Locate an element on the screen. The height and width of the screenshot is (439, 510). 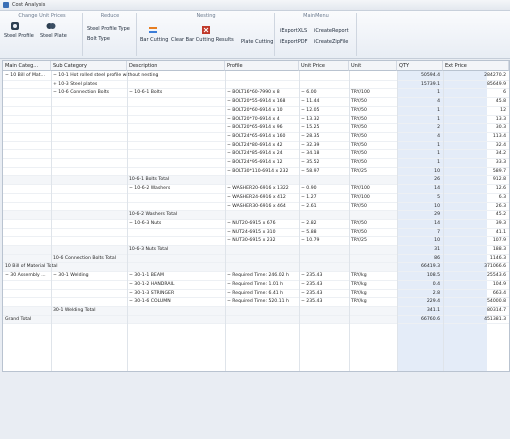
cell-qty: 108.5 is located at coordinates (420, 276).